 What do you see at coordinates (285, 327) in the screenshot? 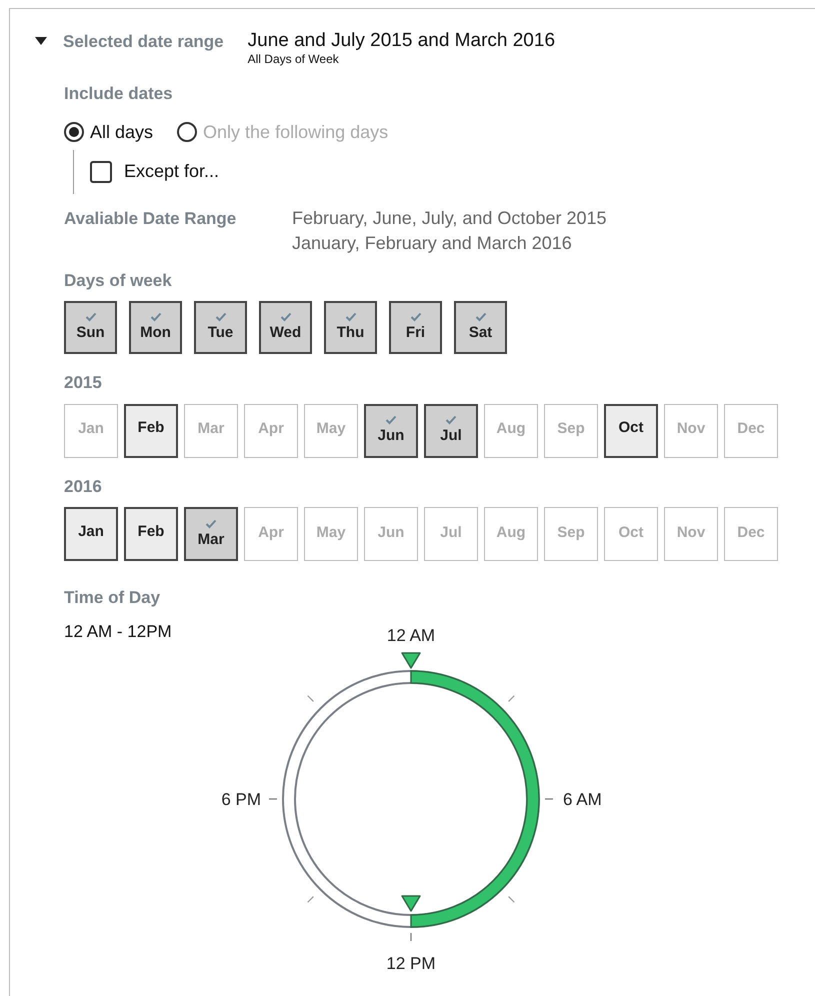
I see `day-toggle: Wed` at bounding box center [285, 327].